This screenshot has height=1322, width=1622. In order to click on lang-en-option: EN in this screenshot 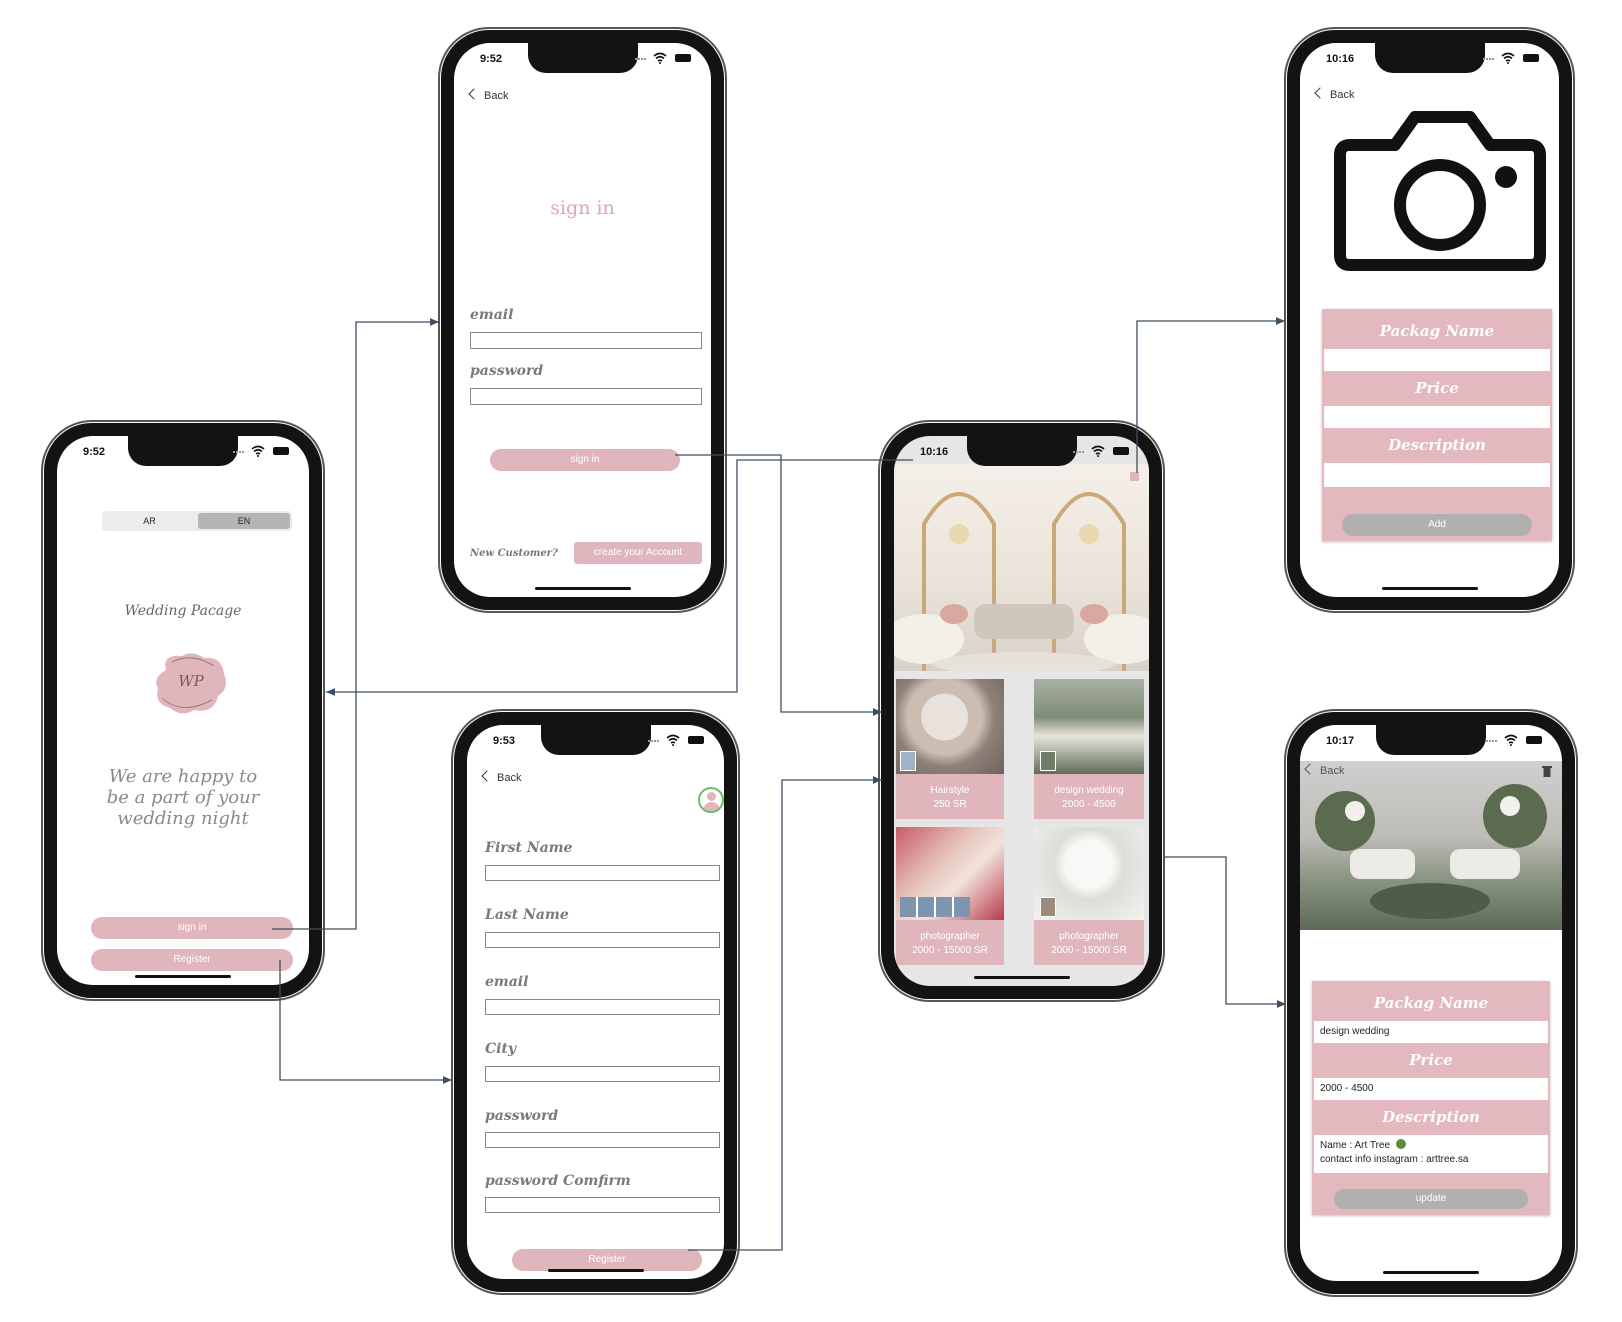, I will do `click(244, 521)`.